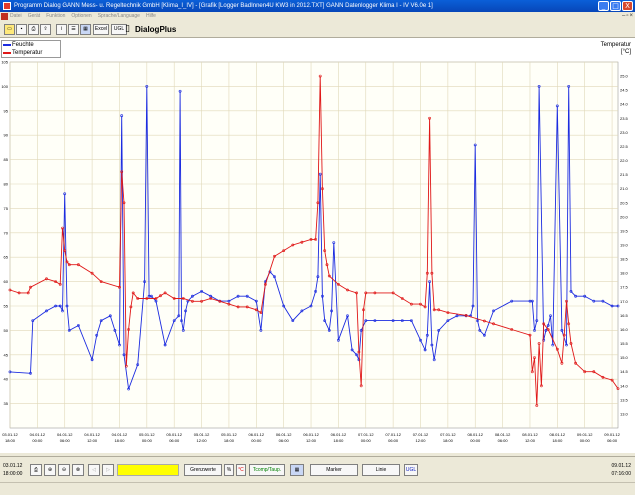  I want to click on highlight-field, so click(148, 470).